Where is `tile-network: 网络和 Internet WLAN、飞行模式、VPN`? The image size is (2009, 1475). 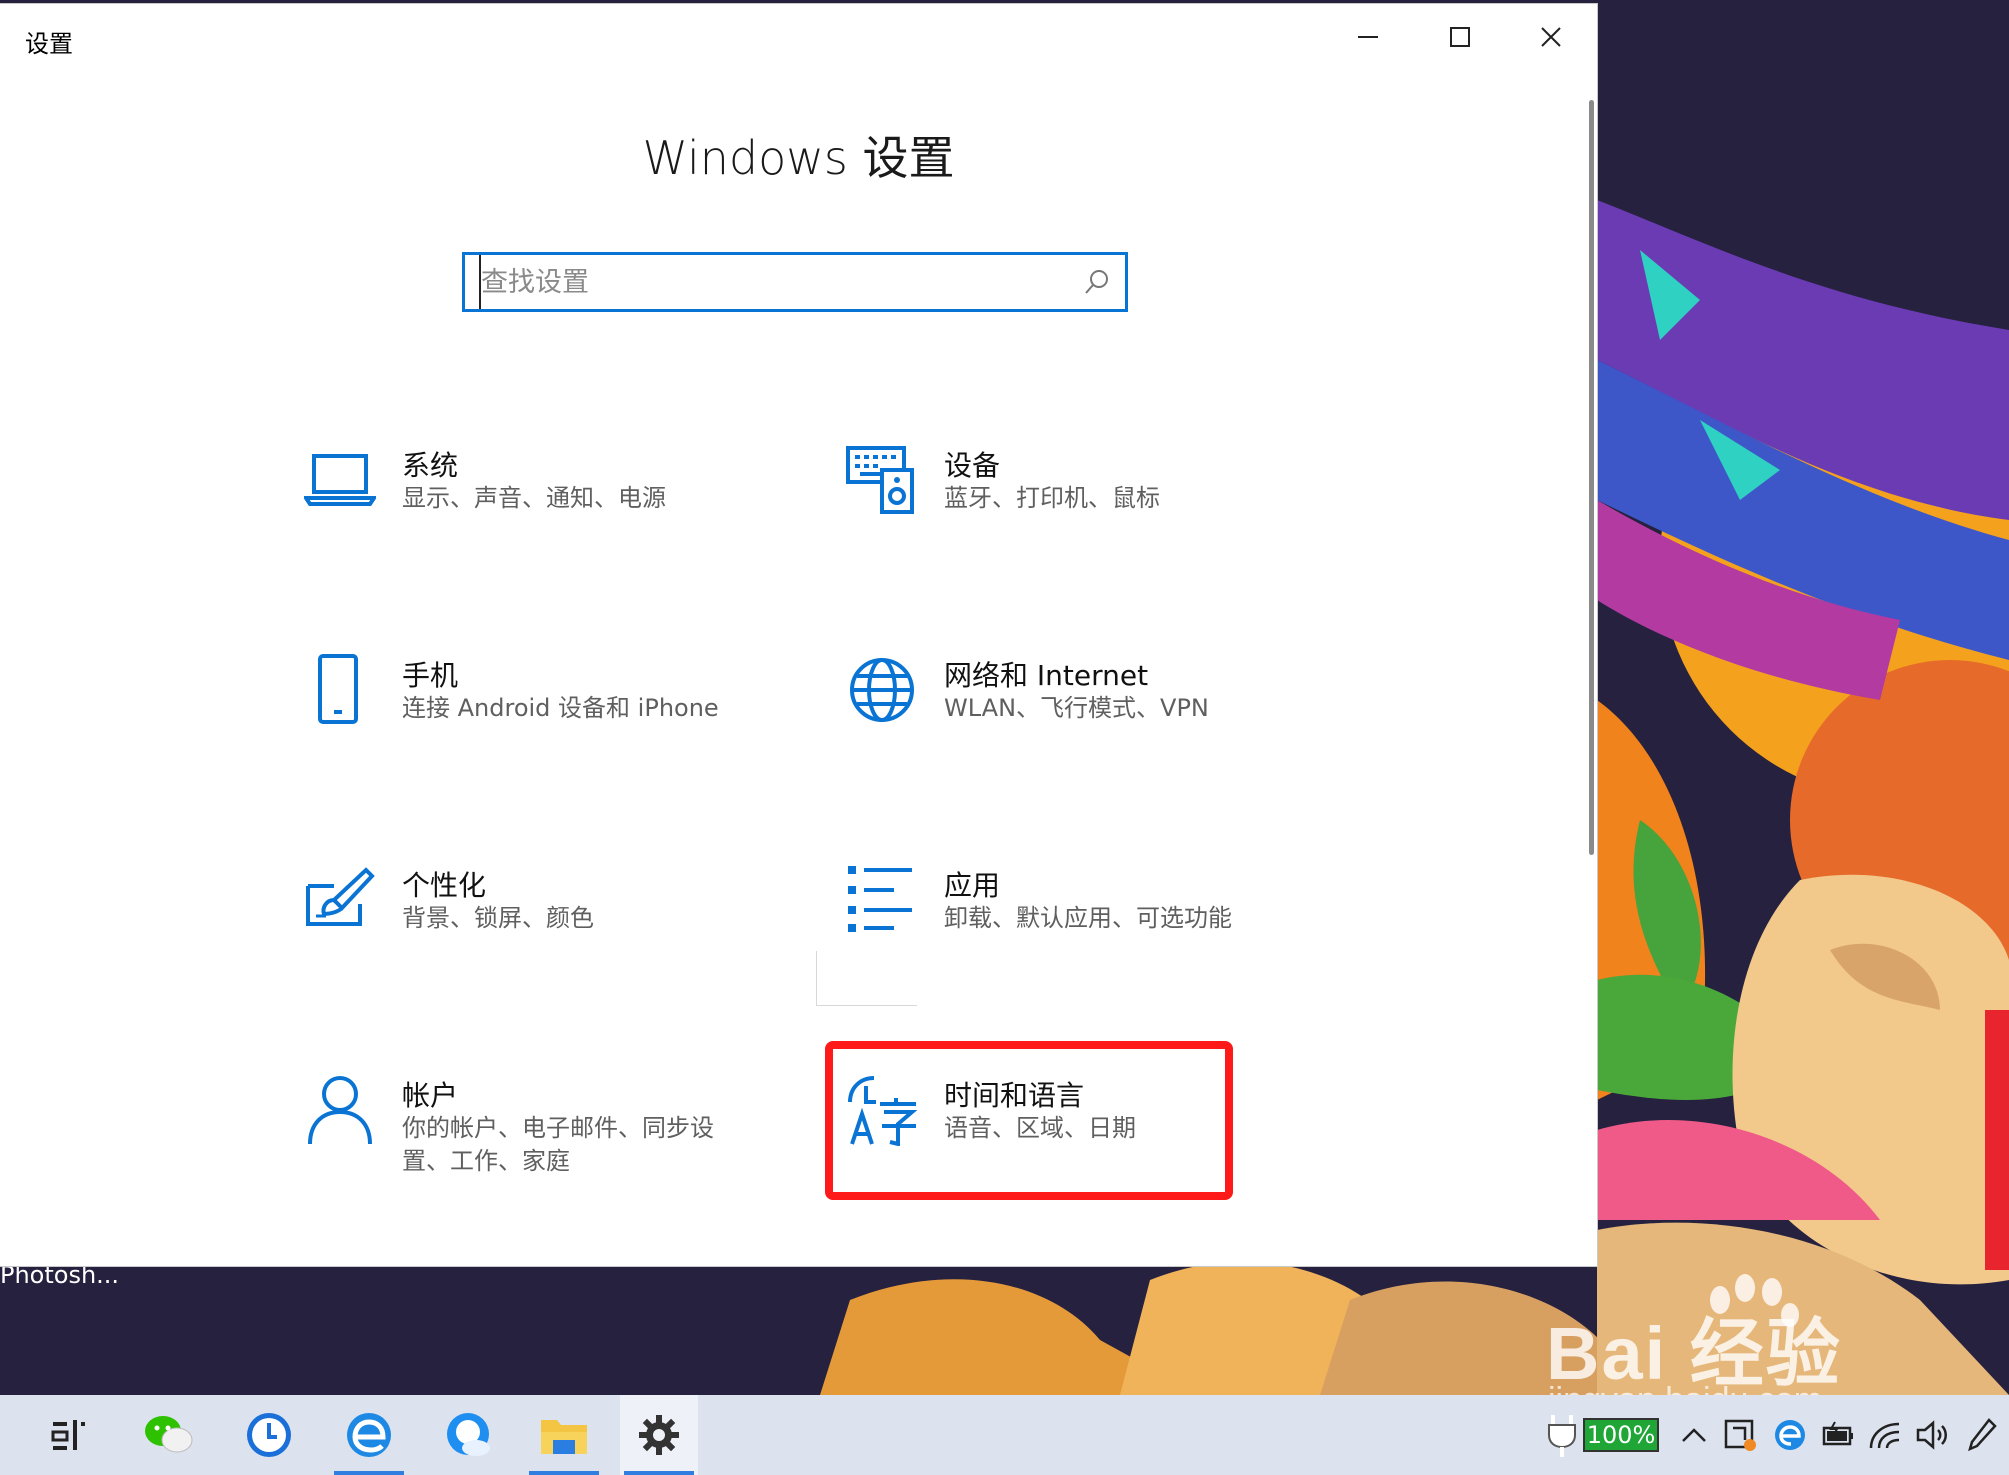
tile-network: 网络和 Internet WLAN、飞行模式、VPN is located at coordinates (1081, 719).